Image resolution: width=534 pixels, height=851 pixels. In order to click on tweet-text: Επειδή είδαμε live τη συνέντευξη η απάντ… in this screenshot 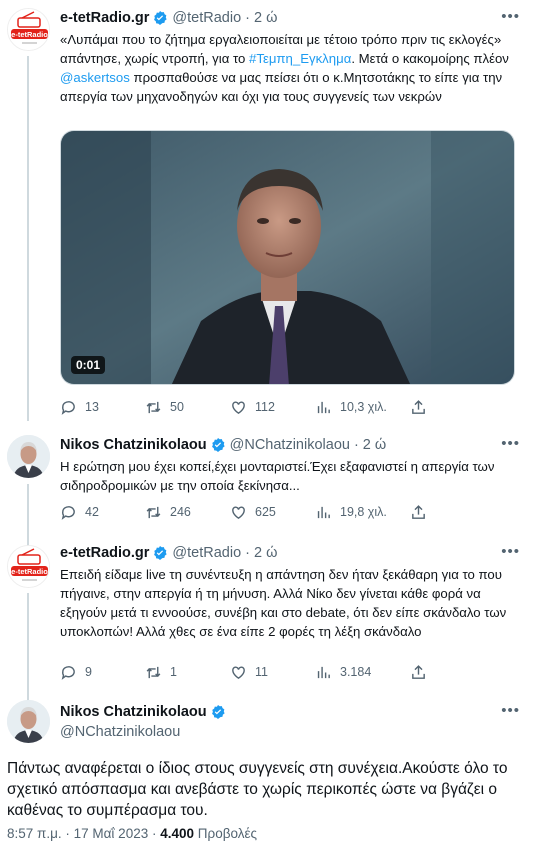, I will do `click(283, 603)`.